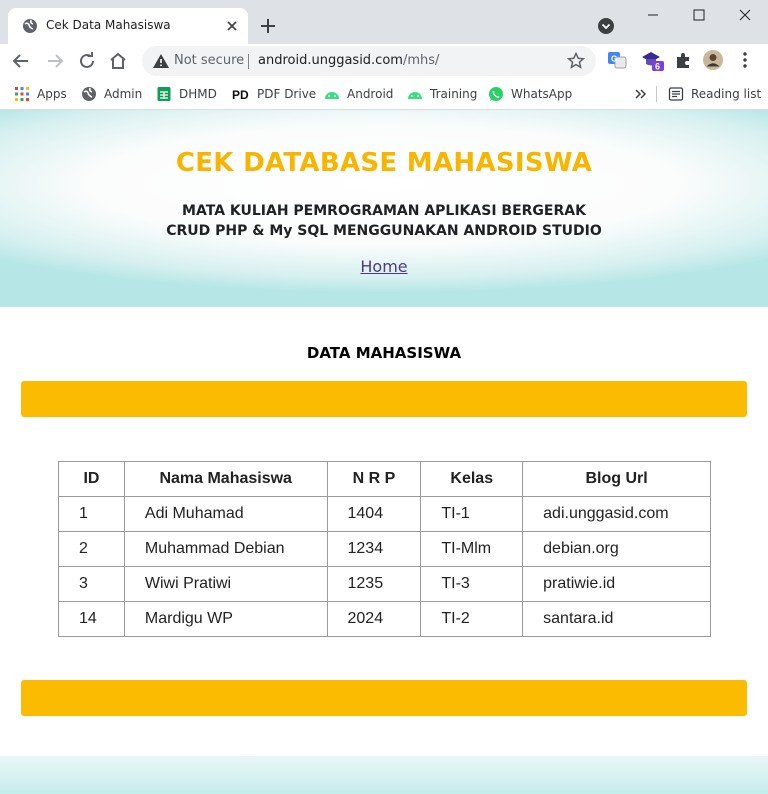  Describe the element at coordinates (472, 619) in the screenshot. I see `cell-kelas: TI-2` at that location.